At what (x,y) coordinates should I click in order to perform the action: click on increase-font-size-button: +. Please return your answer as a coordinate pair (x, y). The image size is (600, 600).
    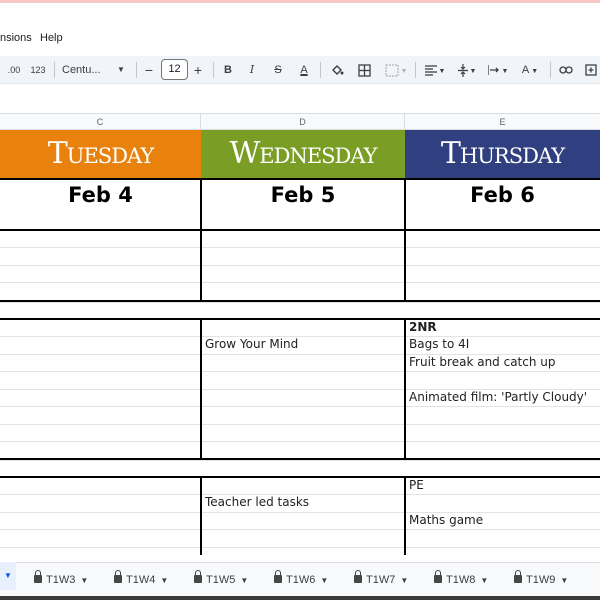
    Looking at the image, I should click on (198, 70).